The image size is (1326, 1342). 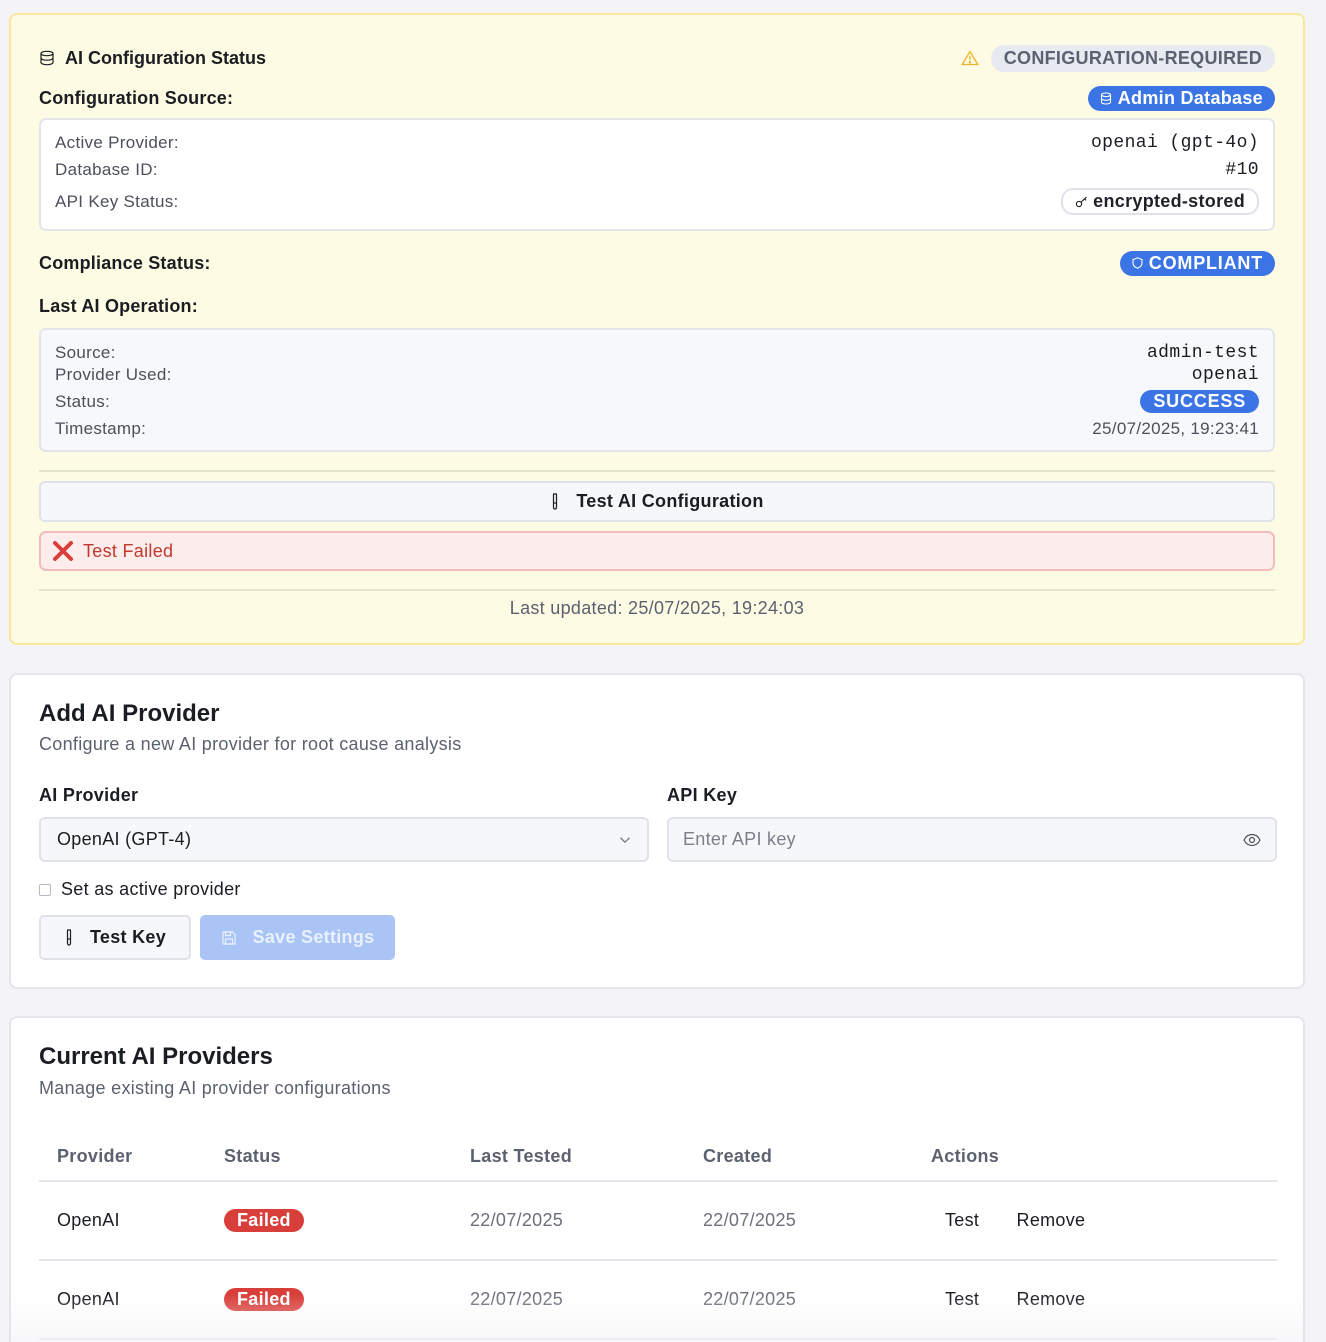 What do you see at coordinates (1175, 428) in the screenshot?
I see `lastop-timestamp-value: 25/07/2025, 19:23:41` at bounding box center [1175, 428].